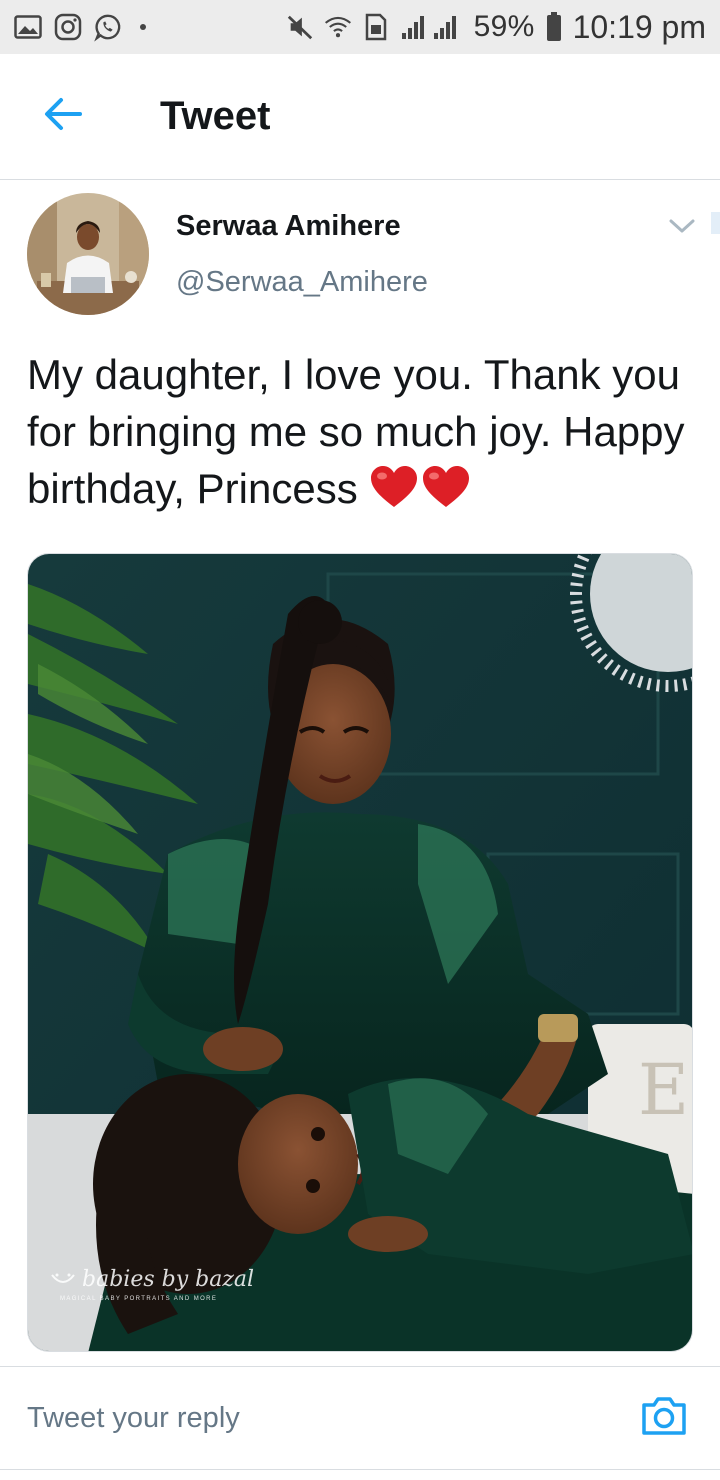 The image size is (720, 1480). Describe the element at coordinates (663, 1090) in the screenshot. I see `svg-text: E` at that location.